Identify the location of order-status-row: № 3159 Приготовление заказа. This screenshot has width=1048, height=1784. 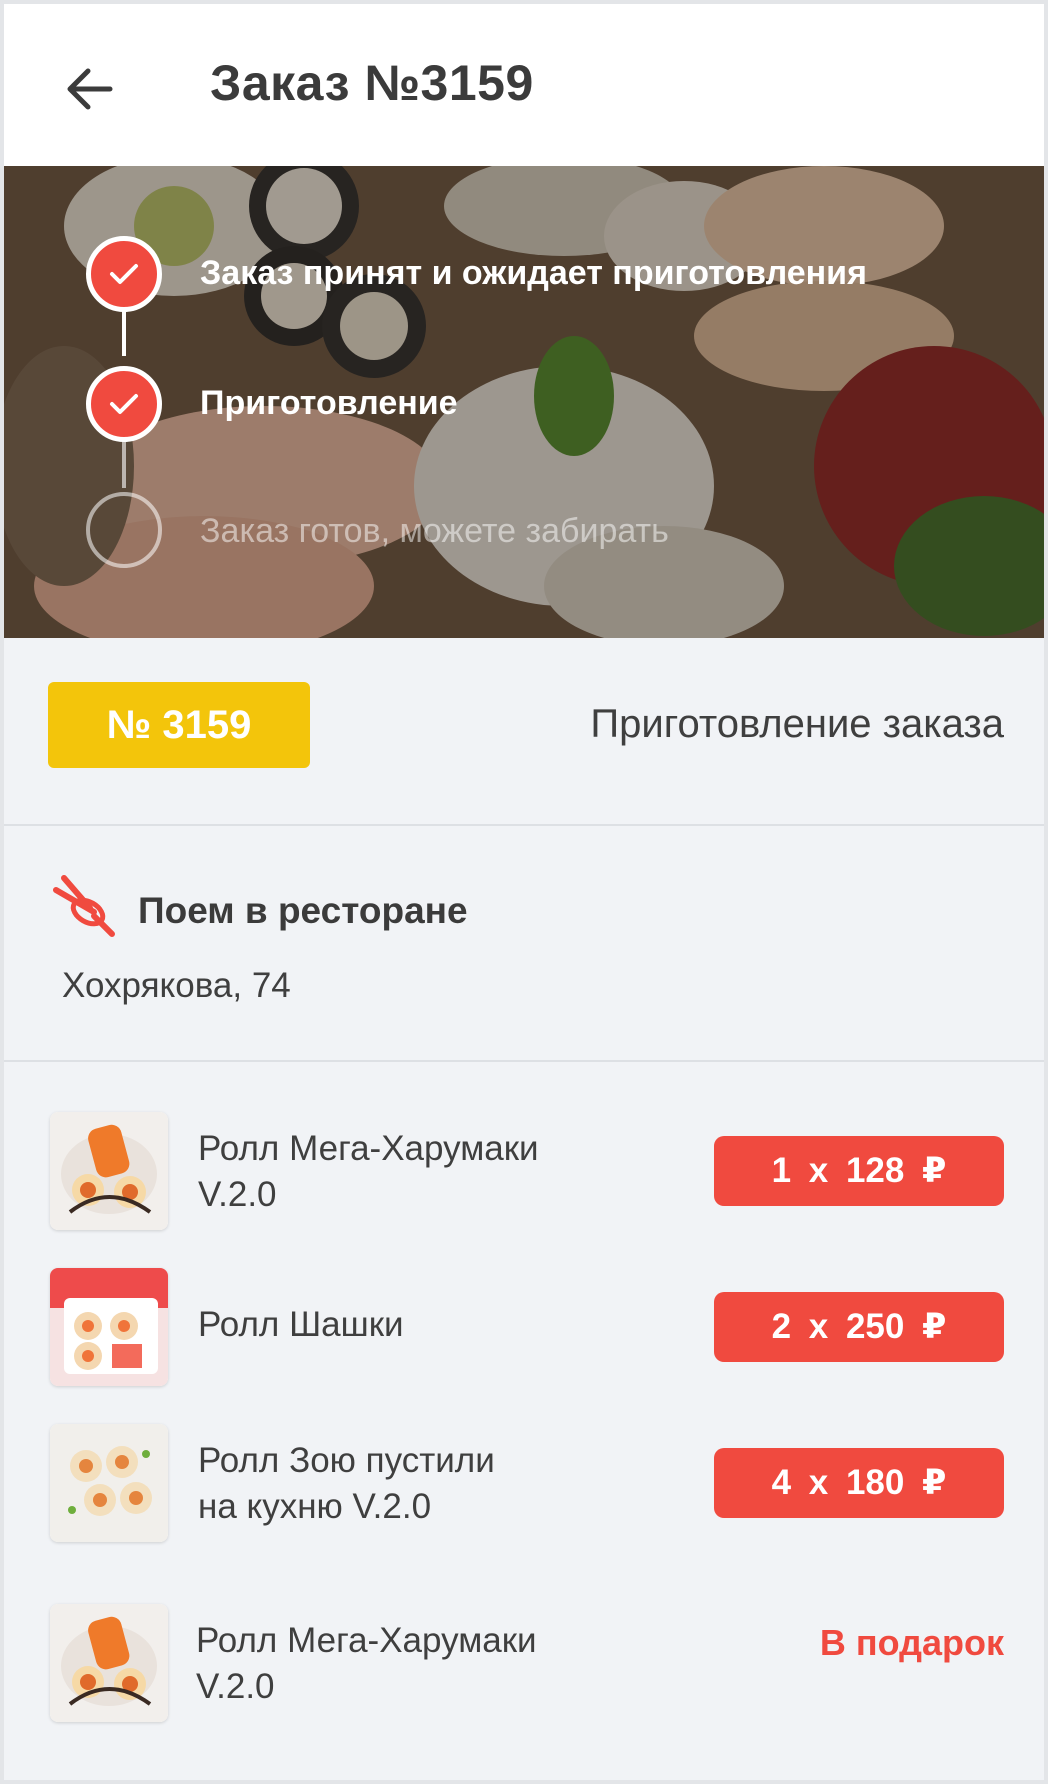
(524, 732).